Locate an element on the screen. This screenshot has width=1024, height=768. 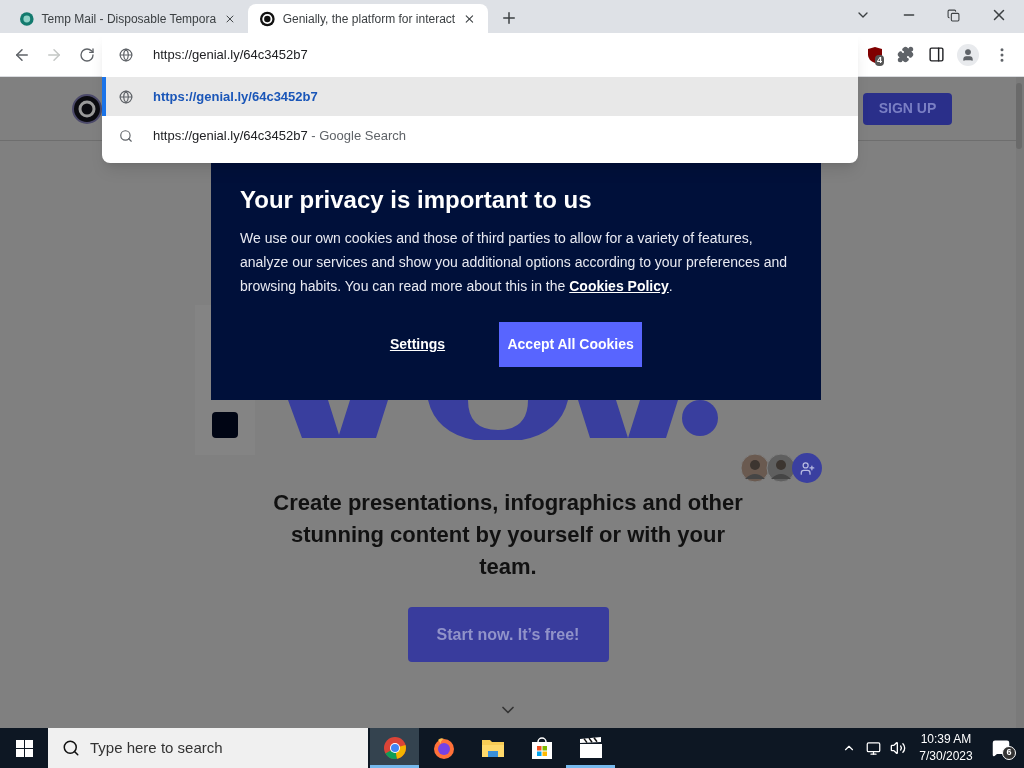
address-field: https://genial.ly/64c3452b7 is located at coordinates (480, 55).